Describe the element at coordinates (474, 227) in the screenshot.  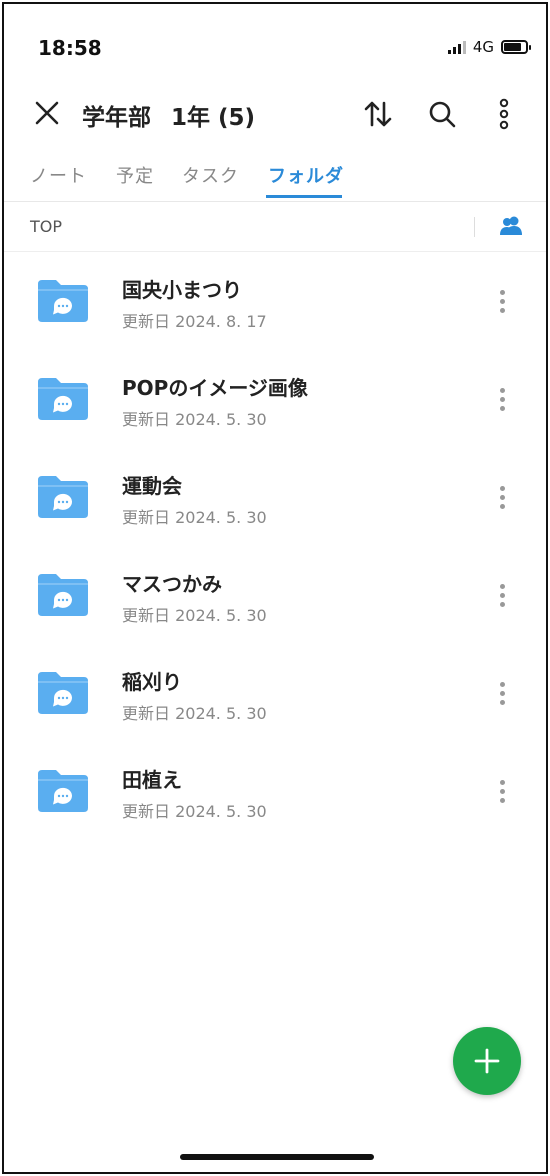
I see `divider` at that location.